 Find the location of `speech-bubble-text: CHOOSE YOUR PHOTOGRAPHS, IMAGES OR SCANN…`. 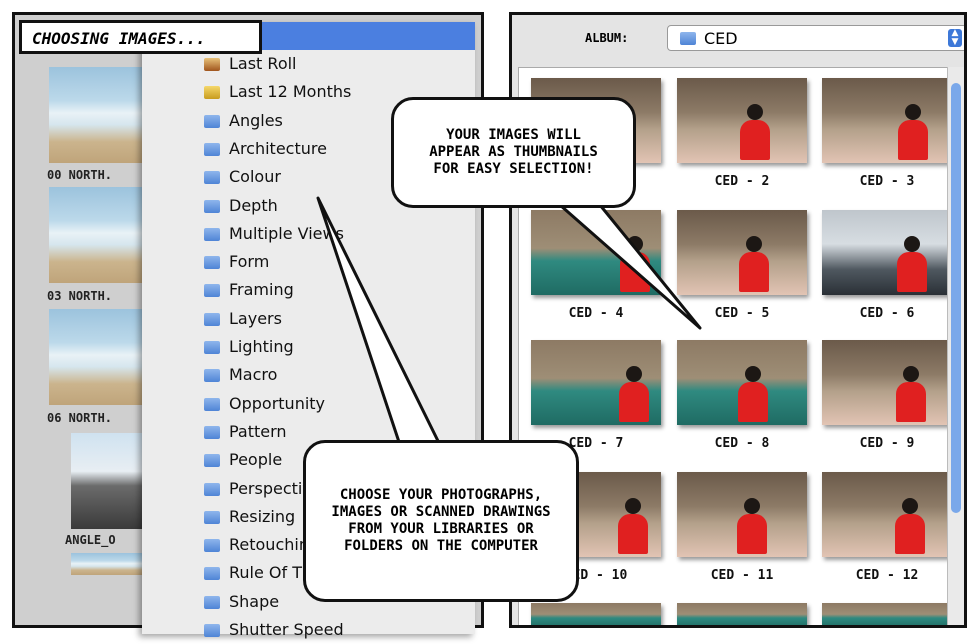

speech-bubble-text: CHOOSE YOUR PHOTOGRAPHS, IMAGES OR SCANN… is located at coordinates (441, 520).